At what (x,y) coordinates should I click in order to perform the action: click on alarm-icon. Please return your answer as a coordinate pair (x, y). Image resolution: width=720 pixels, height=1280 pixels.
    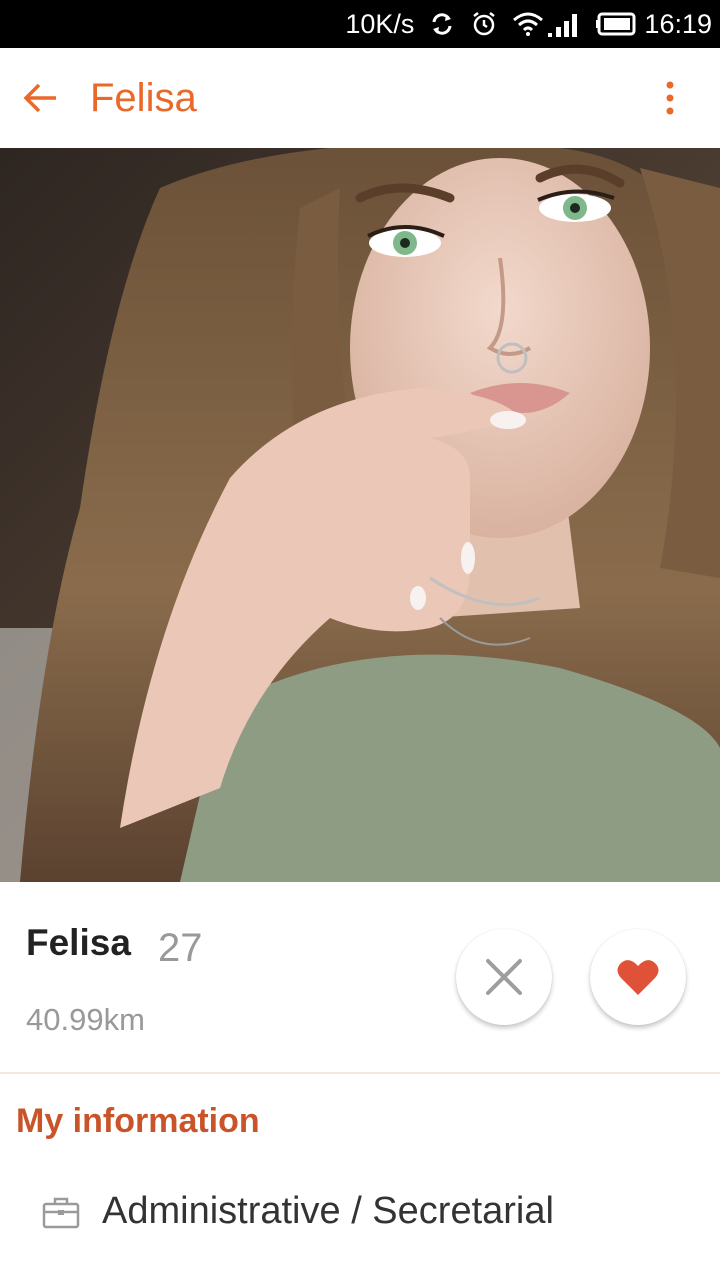
    Looking at the image, I should click on (484, 24).